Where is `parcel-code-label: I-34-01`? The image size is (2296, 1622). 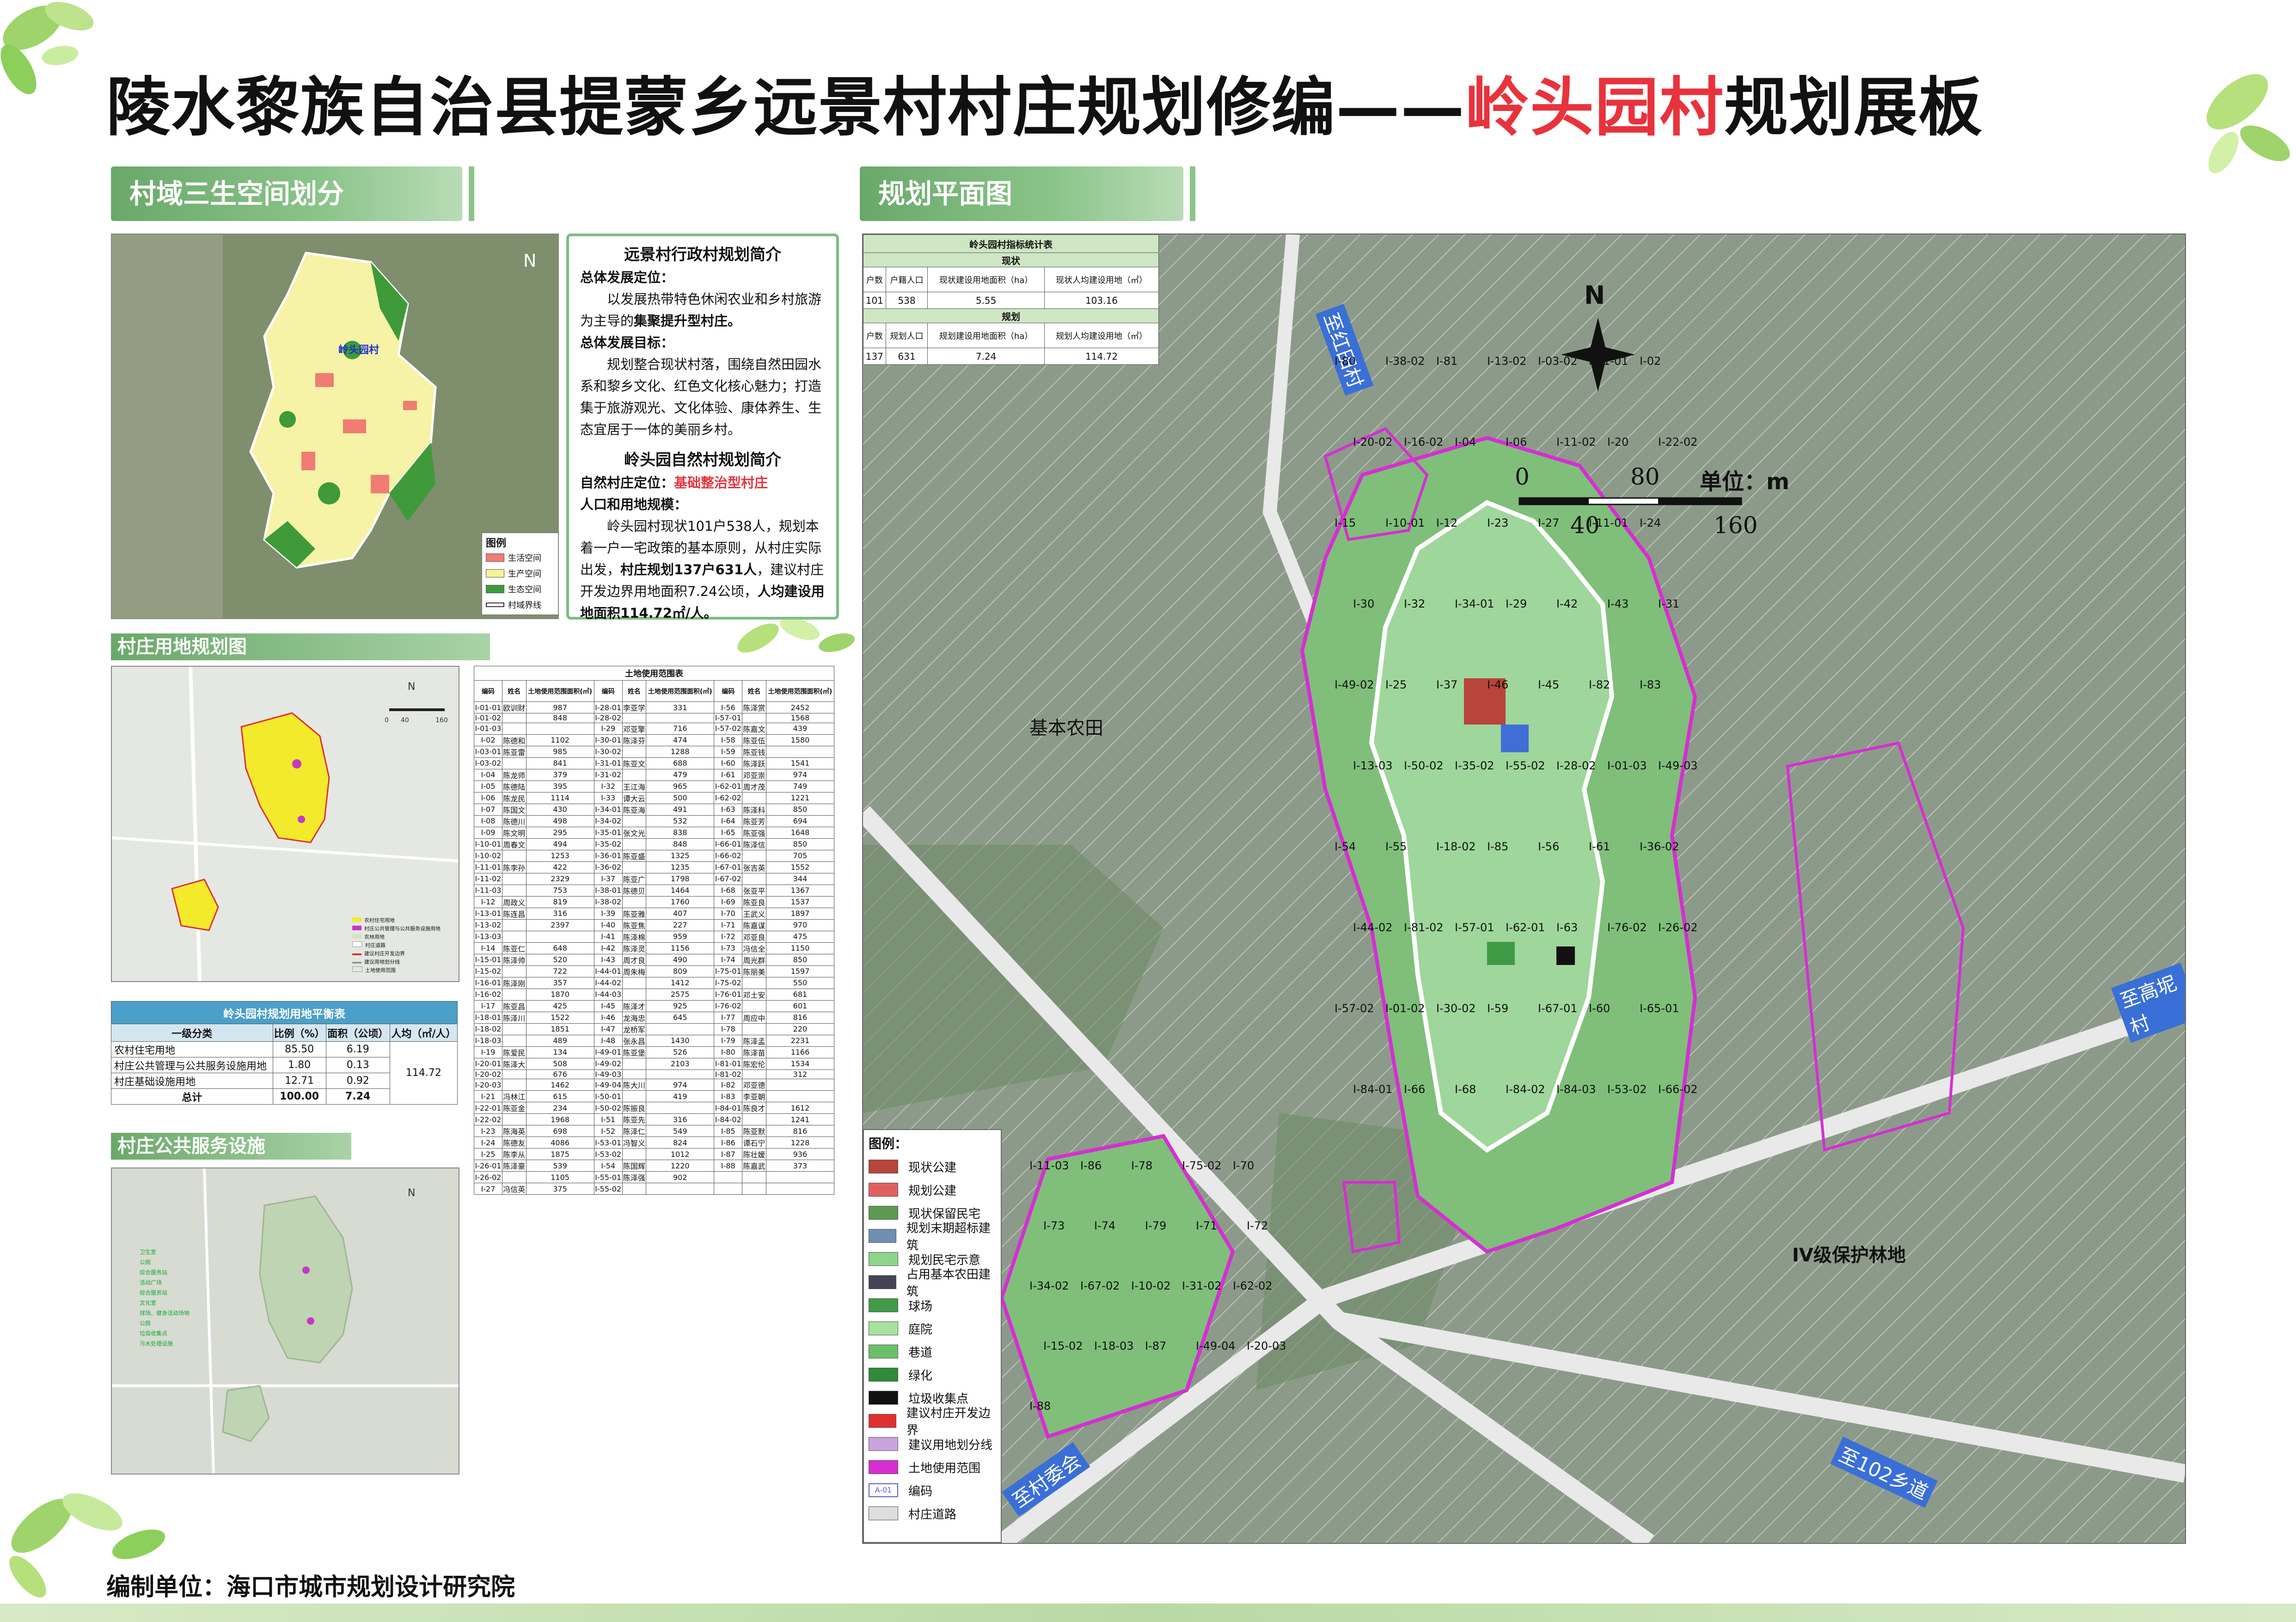 parcel-code-label: I-34-01 is located at coordinates (1474, 603).